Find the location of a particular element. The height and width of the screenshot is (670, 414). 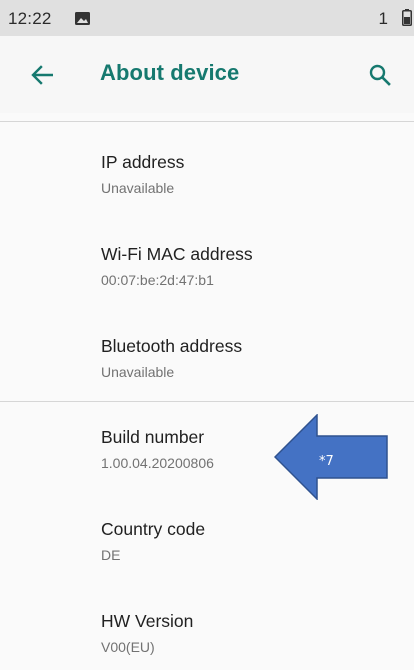

search-icon is located at coordinates (380, 75).